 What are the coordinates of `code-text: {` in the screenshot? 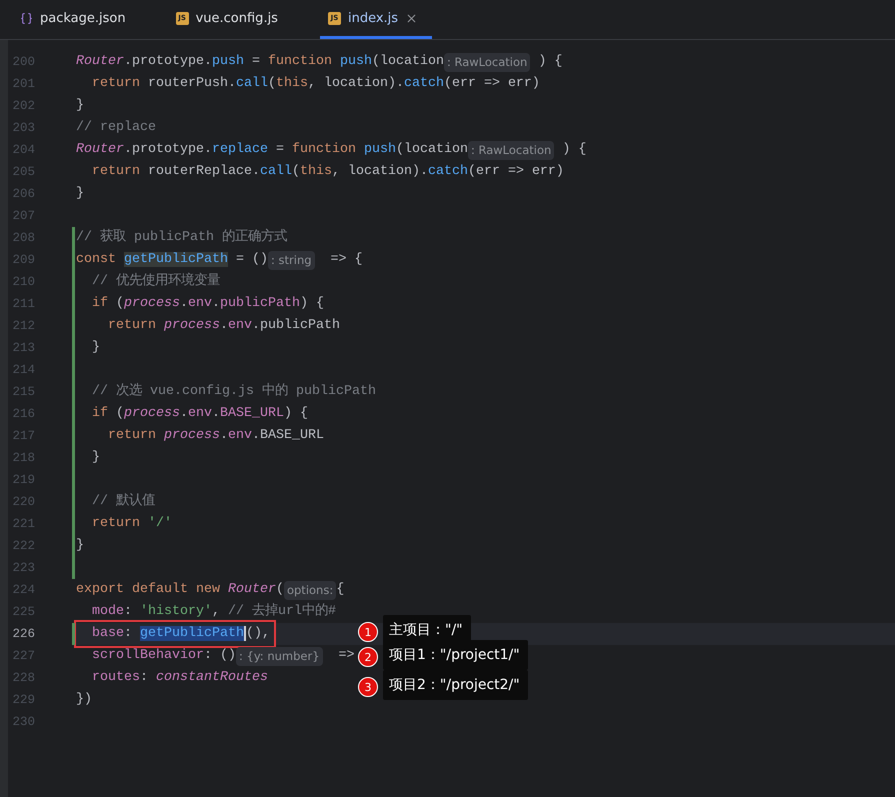 It's located at (340, 590).